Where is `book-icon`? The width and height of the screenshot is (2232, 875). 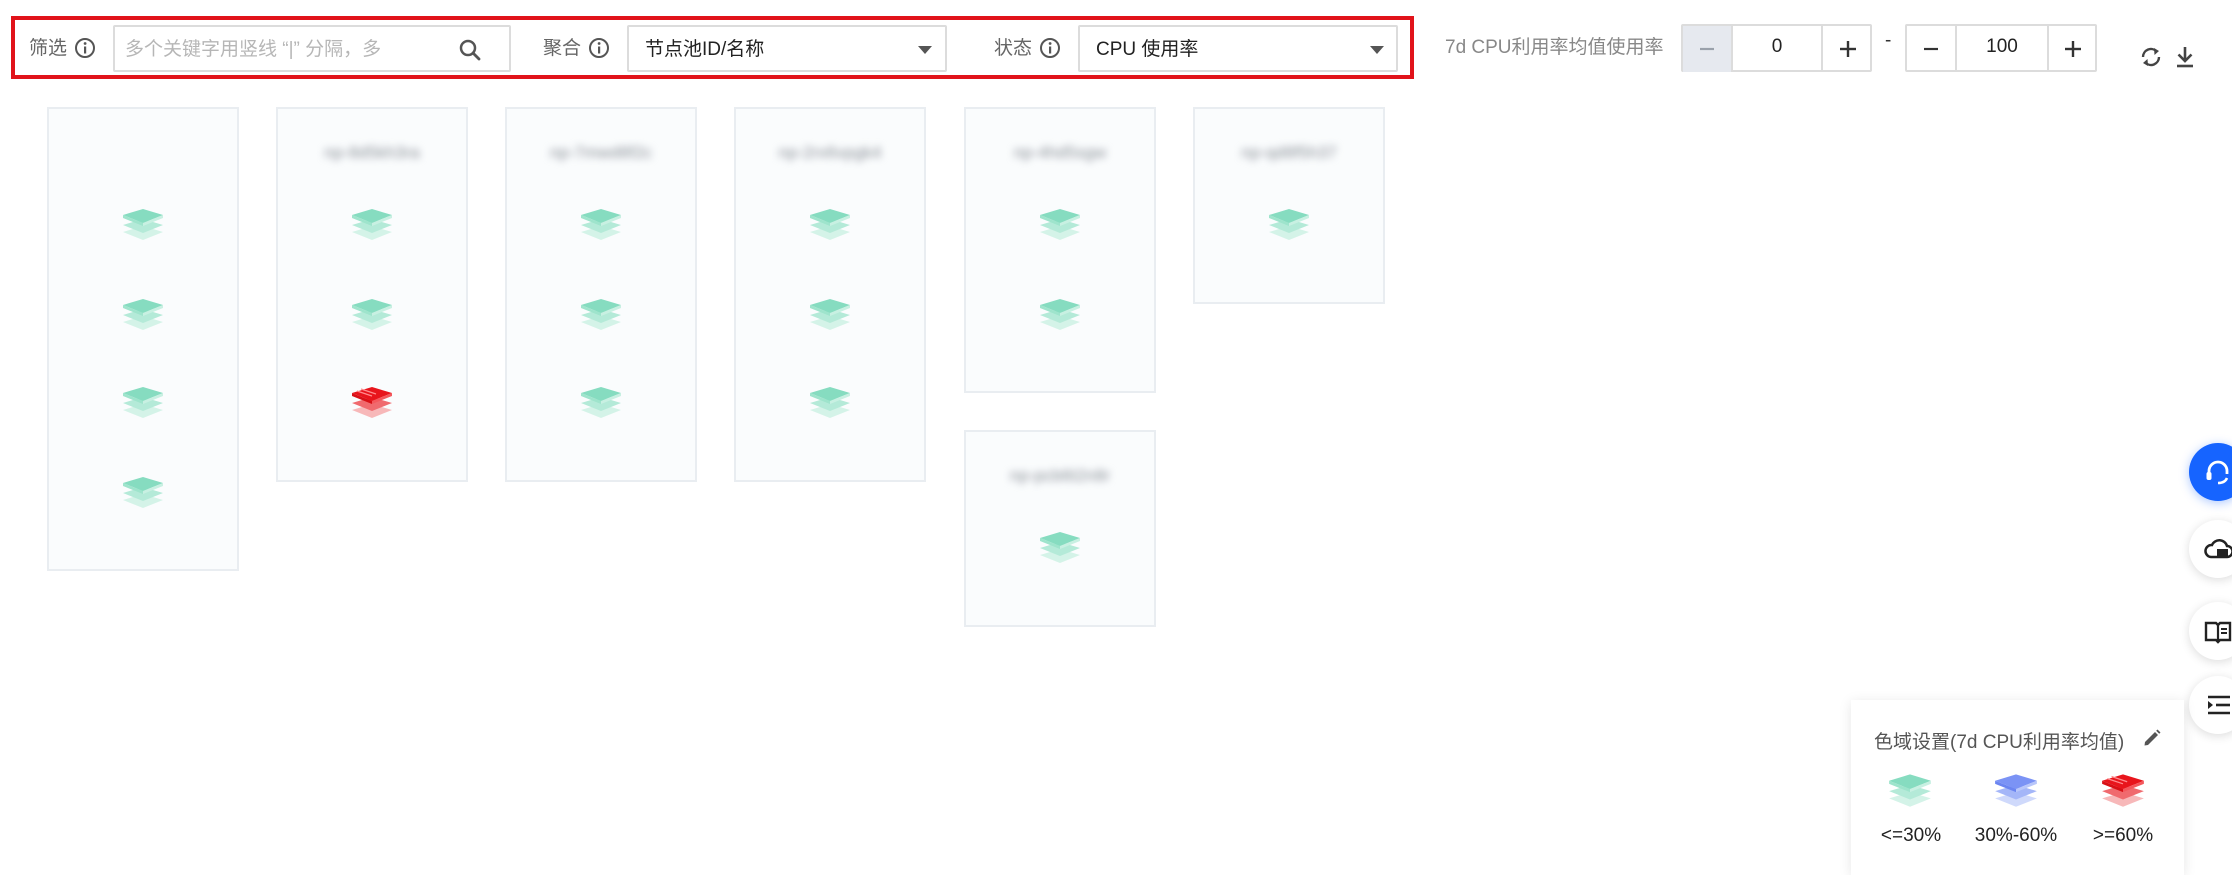
book-icon is located at coordinates (2218, 632).